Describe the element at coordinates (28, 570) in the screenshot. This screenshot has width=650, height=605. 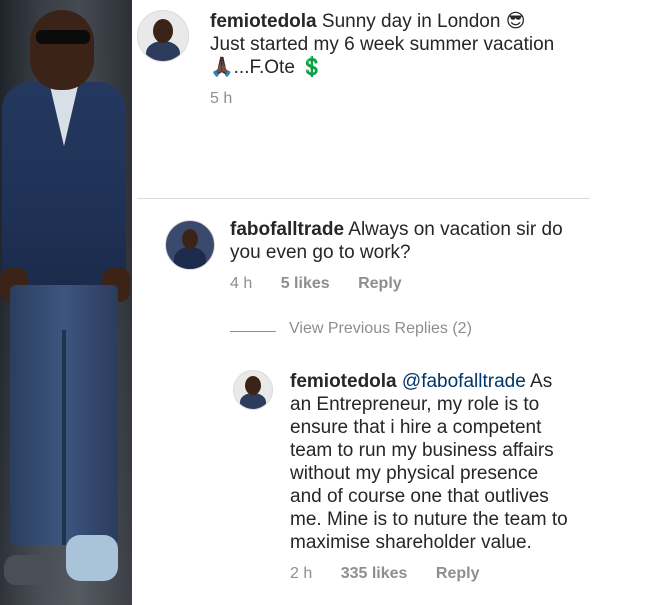
I see `photo-shoe-left` at that location.